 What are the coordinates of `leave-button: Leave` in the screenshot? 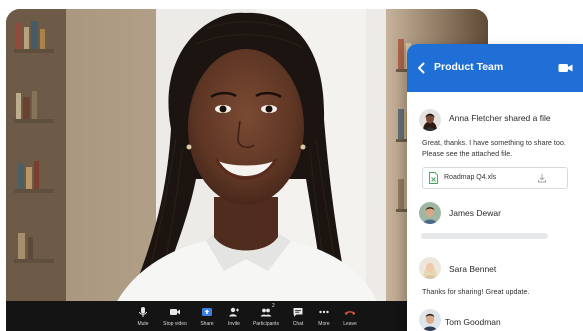 It's located at (350, 317).